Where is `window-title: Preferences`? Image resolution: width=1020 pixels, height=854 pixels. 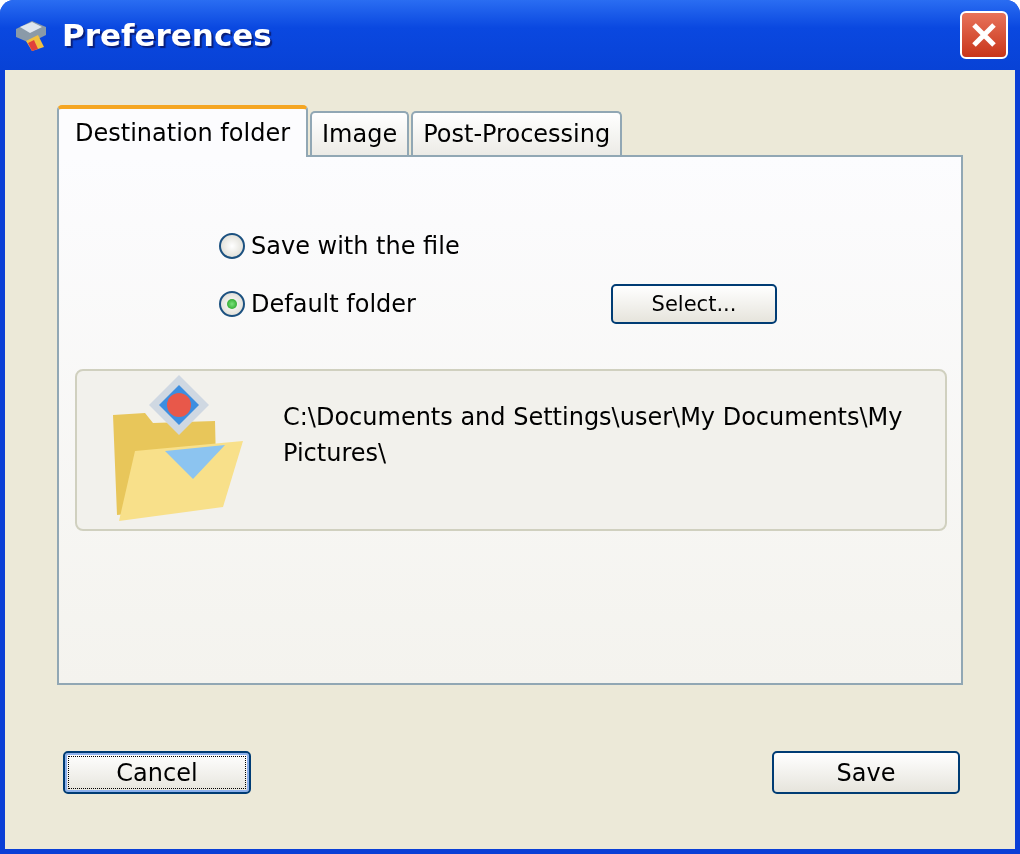 window-title: Preferences is located at coordinates (167, 35).